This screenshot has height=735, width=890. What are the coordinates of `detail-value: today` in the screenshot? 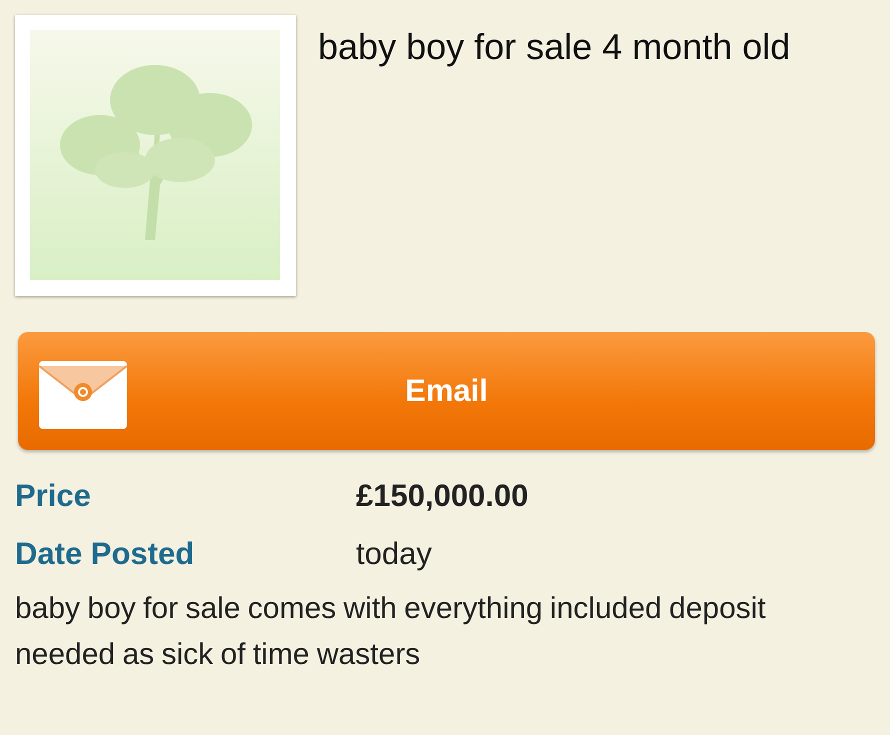 It's located at (394, 554).